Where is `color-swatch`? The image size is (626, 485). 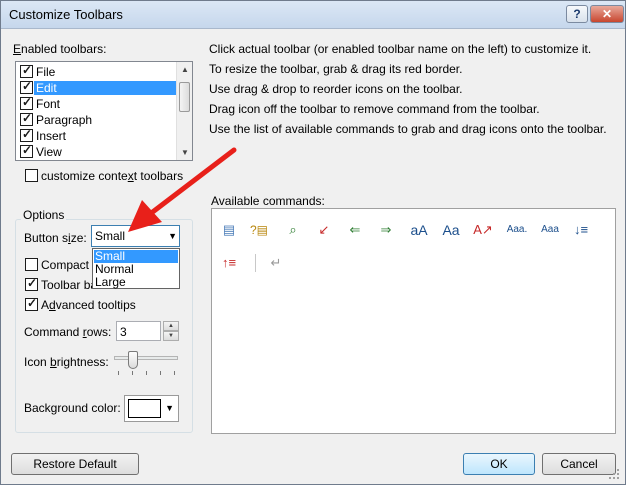 color-swatch is located at coordinates (144, 408).